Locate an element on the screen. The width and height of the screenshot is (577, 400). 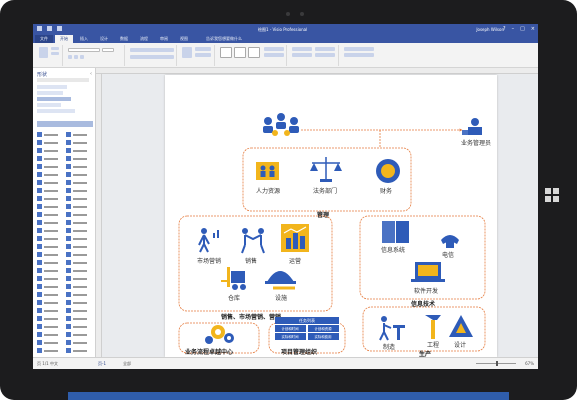
send-backward-button is located at coordinates (325, 55).